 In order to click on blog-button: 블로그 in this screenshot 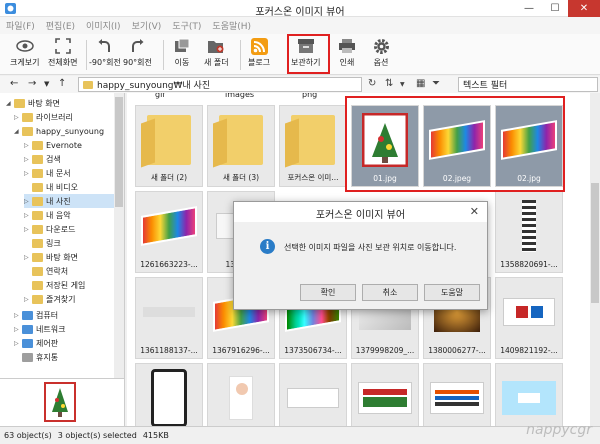, I will do `click(259, 55)`.